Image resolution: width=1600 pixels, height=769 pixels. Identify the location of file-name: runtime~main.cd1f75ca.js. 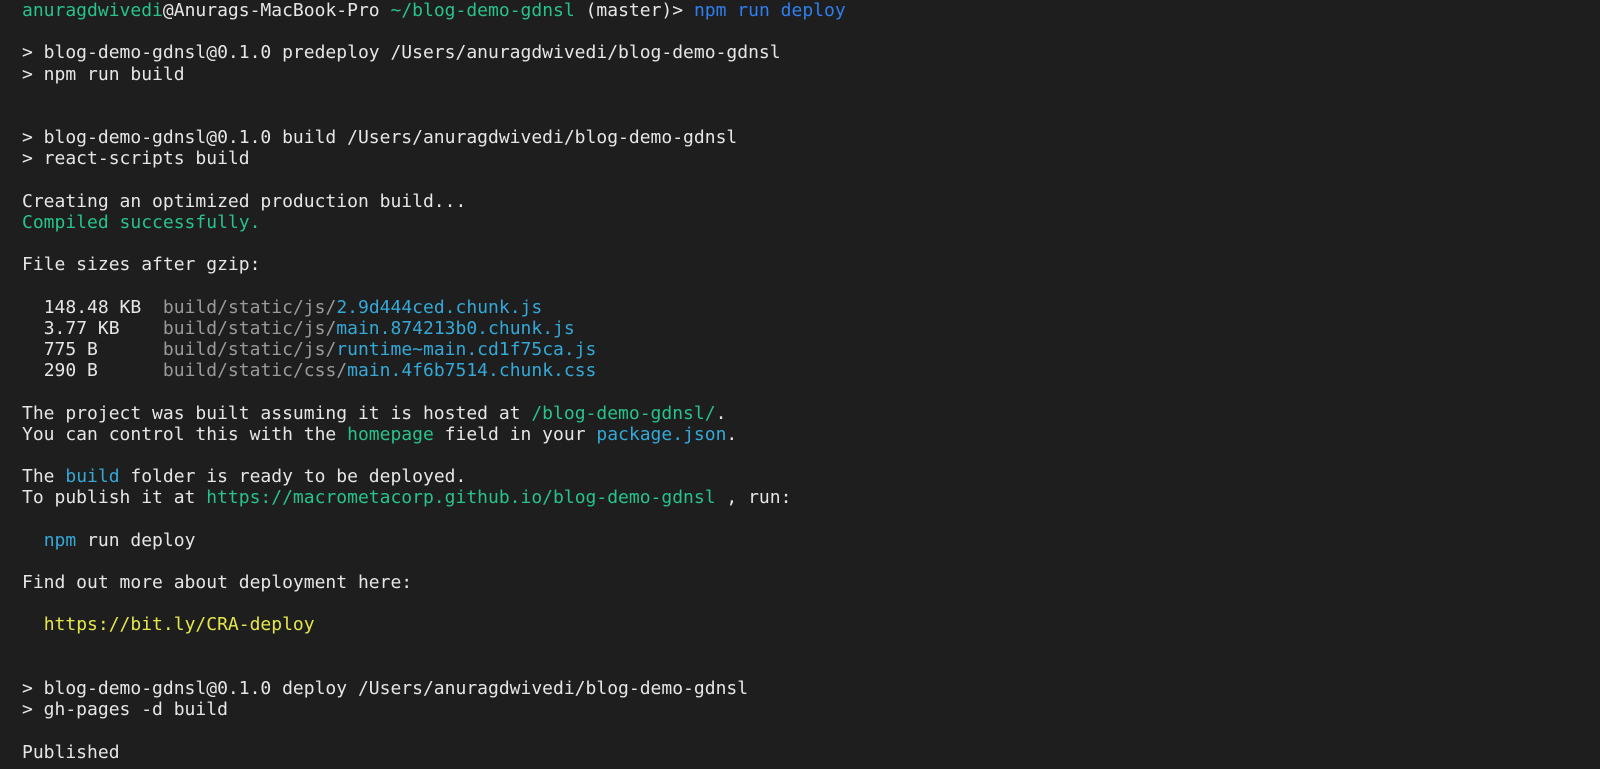
(466, 349).